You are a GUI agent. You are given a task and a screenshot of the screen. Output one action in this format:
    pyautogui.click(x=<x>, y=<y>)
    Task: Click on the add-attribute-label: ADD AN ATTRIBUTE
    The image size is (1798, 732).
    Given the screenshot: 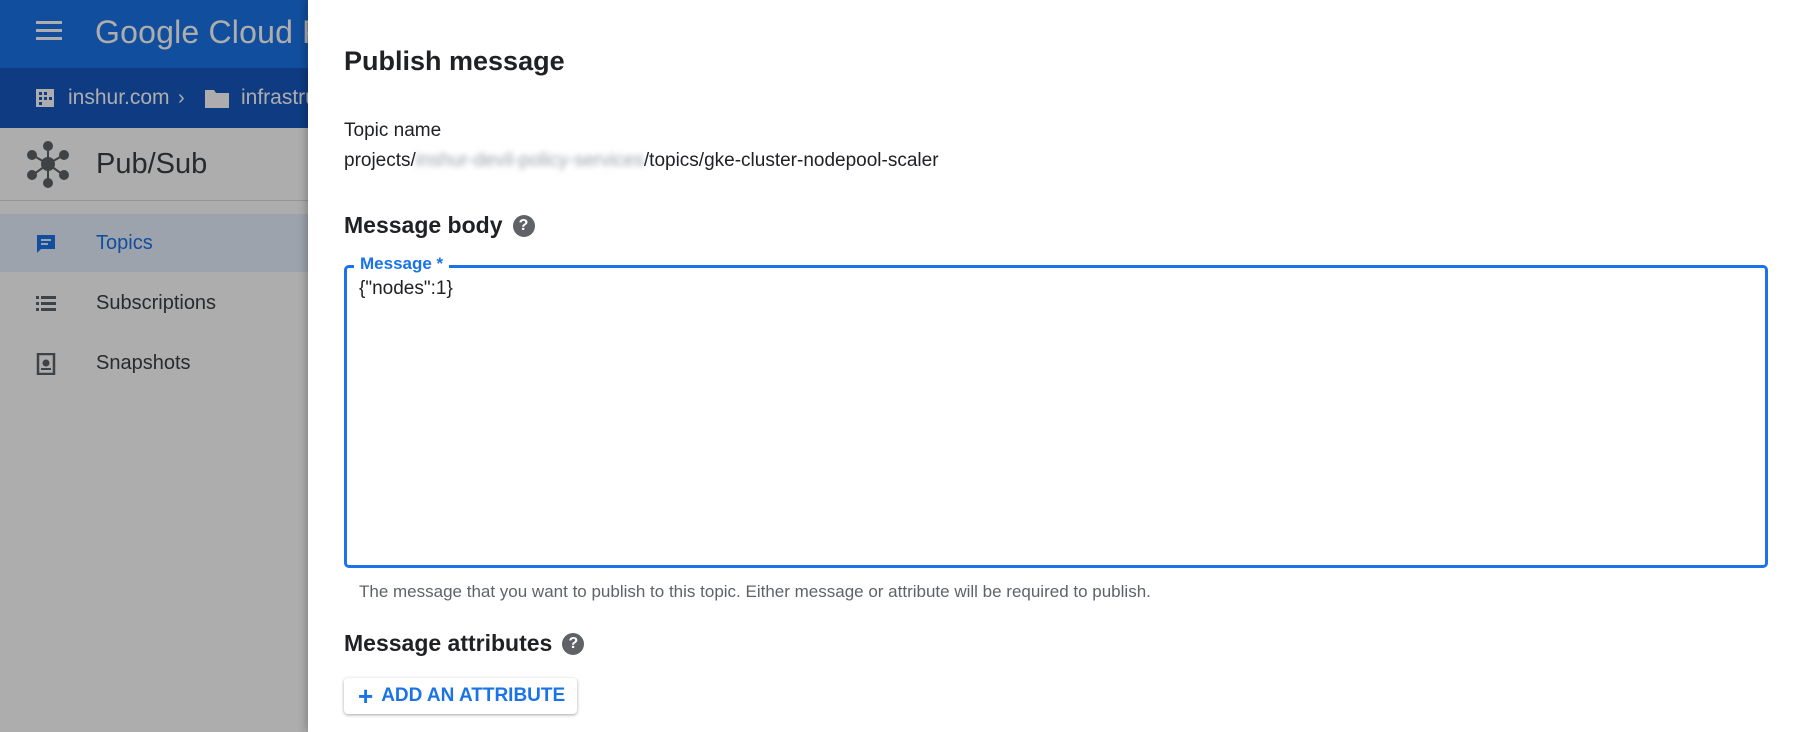 What is the action you would take?
    pyautogui.click(x=473, y=695)
    